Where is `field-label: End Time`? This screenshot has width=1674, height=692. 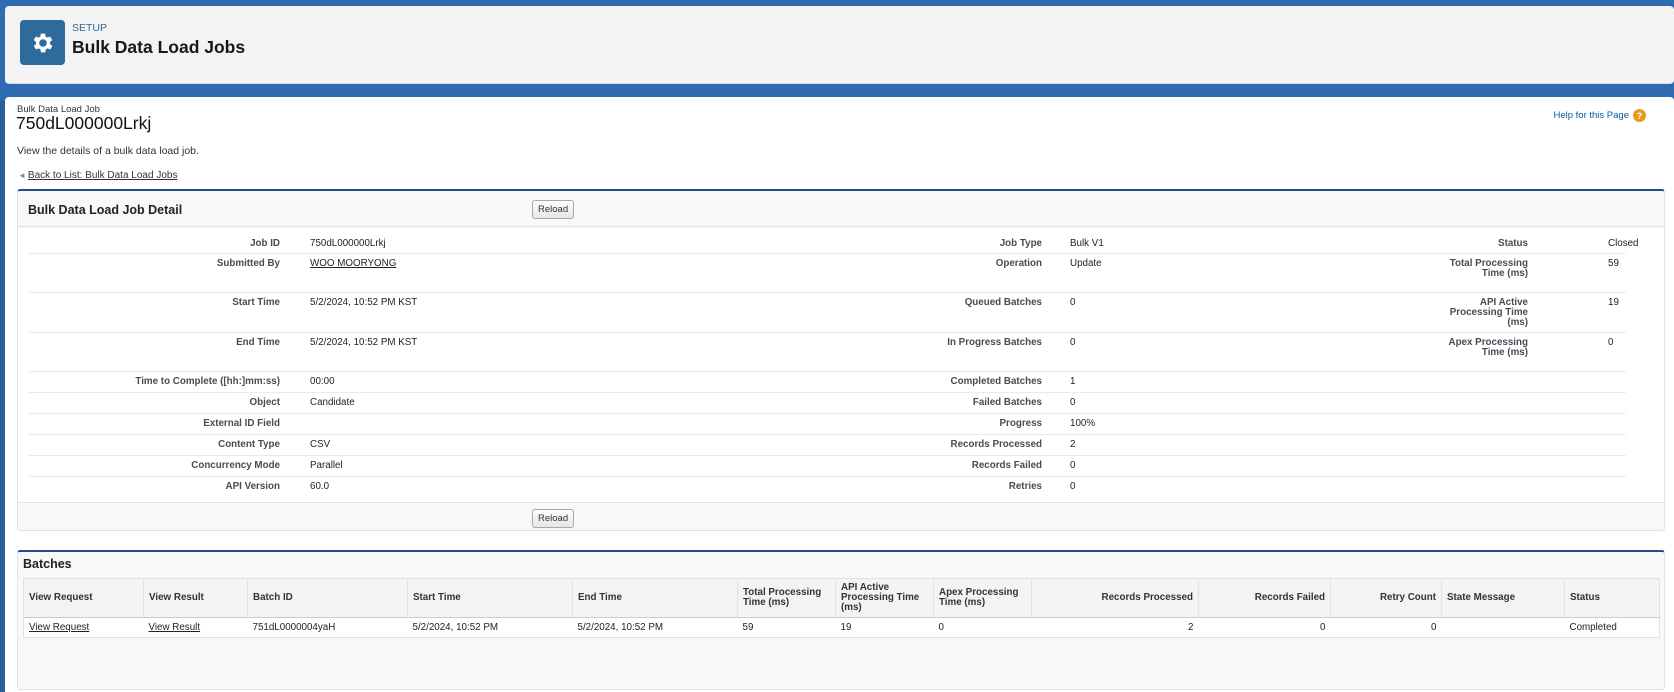 field-label: End Time is located at coordinates (258, 342).